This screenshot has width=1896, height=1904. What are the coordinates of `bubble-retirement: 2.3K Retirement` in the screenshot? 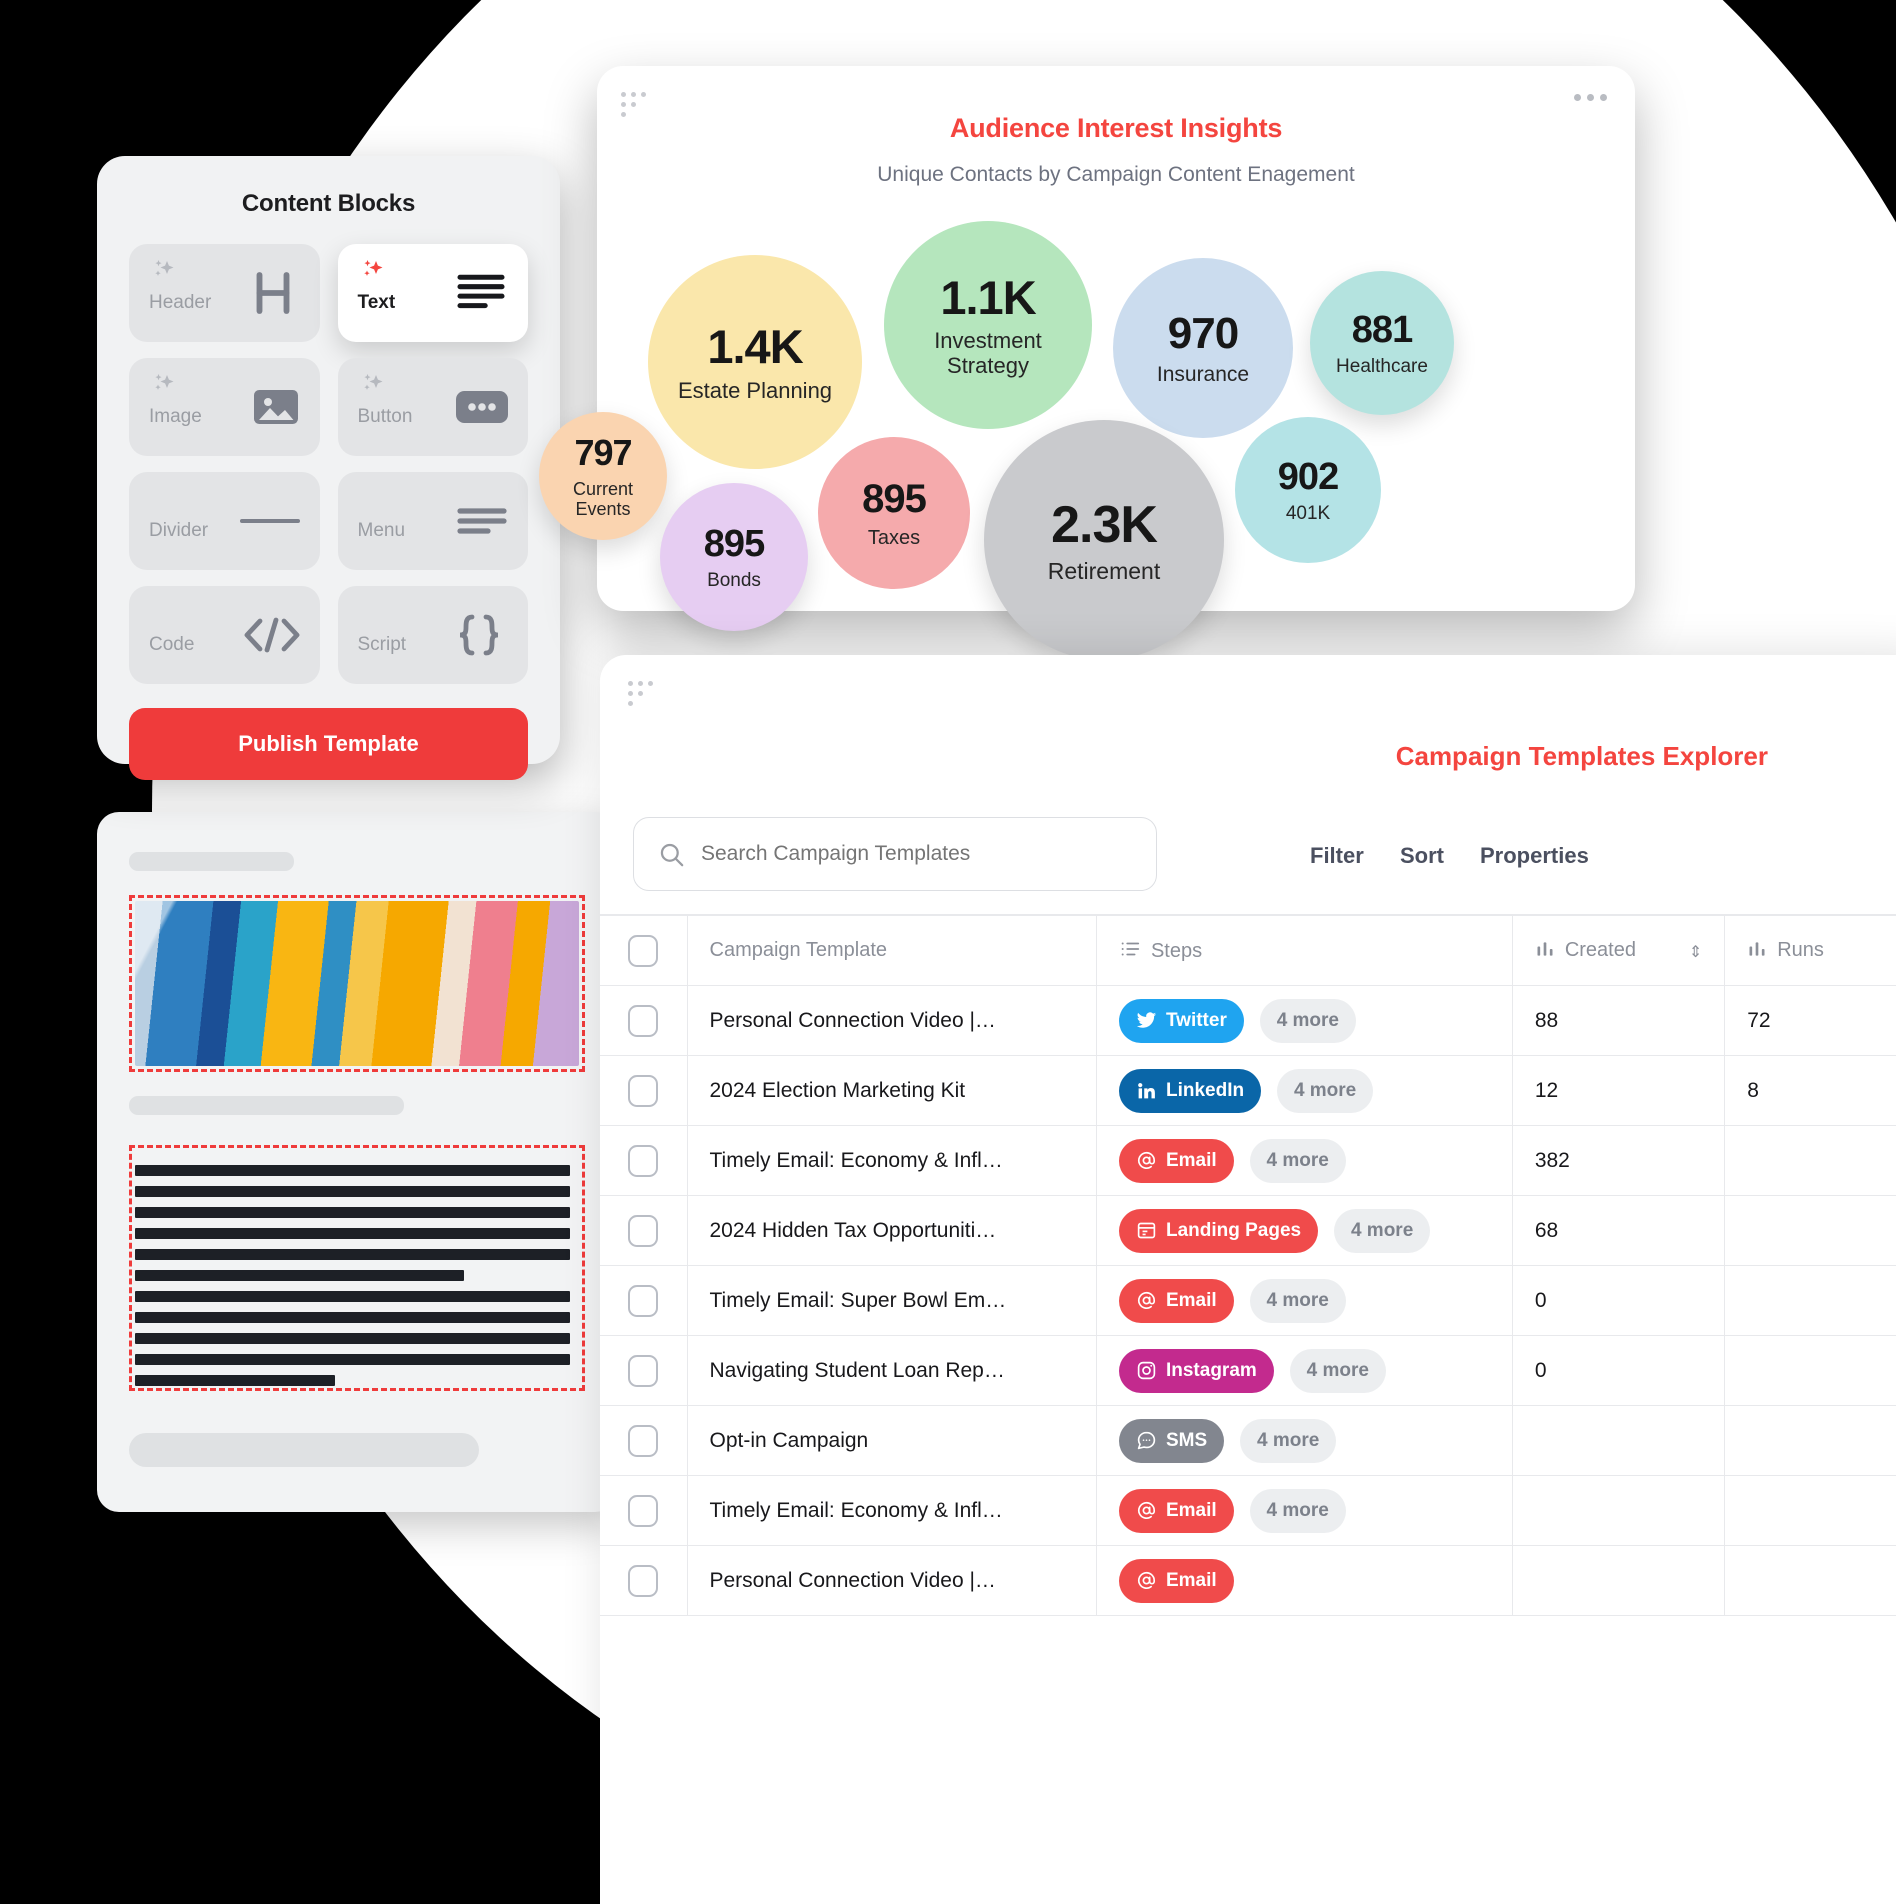 It's located at (1104, 540).